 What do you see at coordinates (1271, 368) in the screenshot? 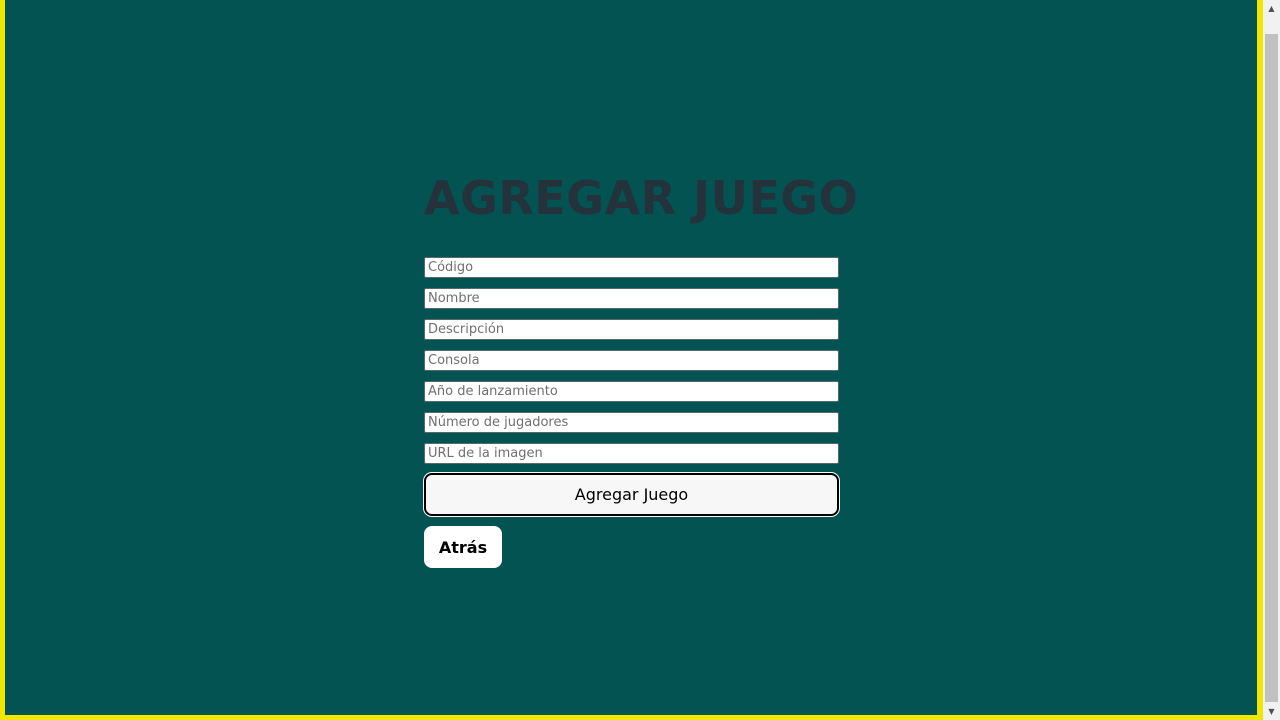
I see `scrollbar-thumb` at bounding box center [1271, 368].